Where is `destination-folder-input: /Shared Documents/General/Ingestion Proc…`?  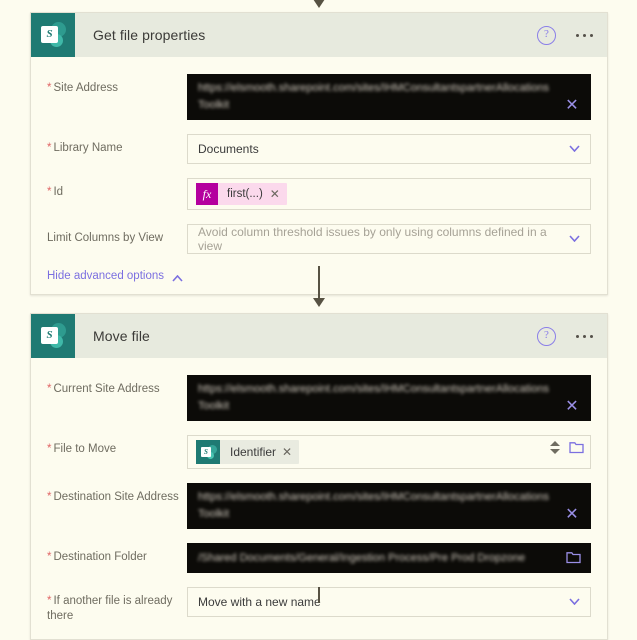
destination-folder-input: /Shared Documents/General/Ingestion Proc… is located at coordinates (389, 558).